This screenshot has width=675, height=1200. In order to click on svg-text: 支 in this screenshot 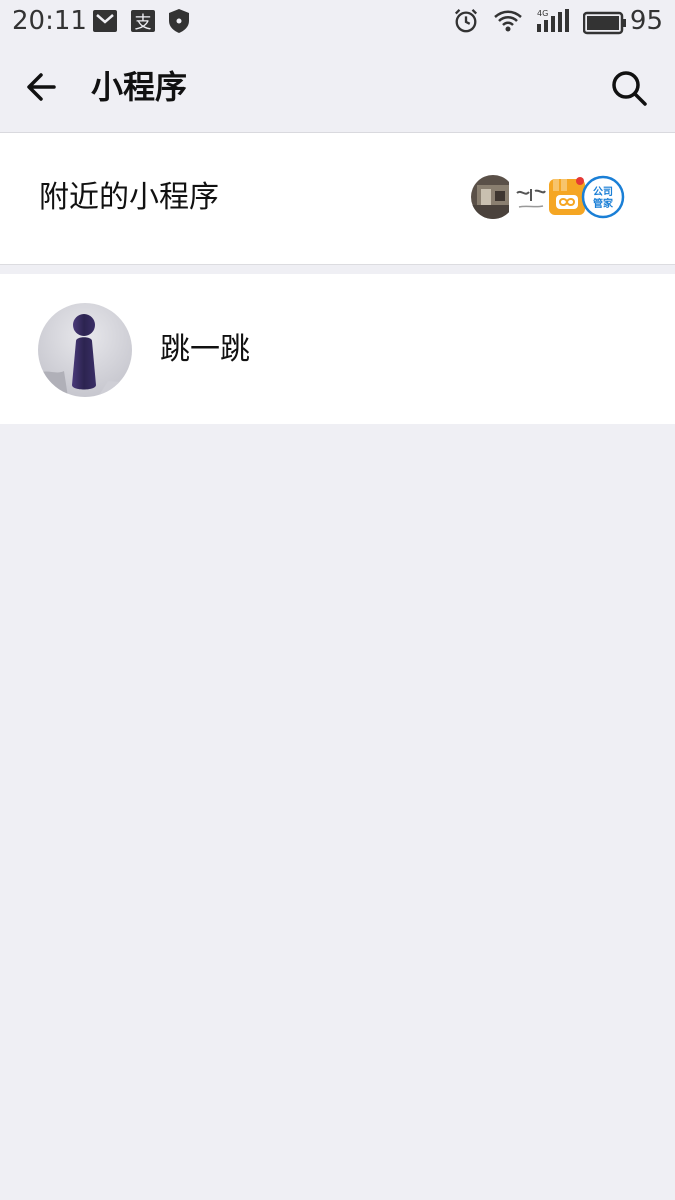, I will do `click(143, 23)`.